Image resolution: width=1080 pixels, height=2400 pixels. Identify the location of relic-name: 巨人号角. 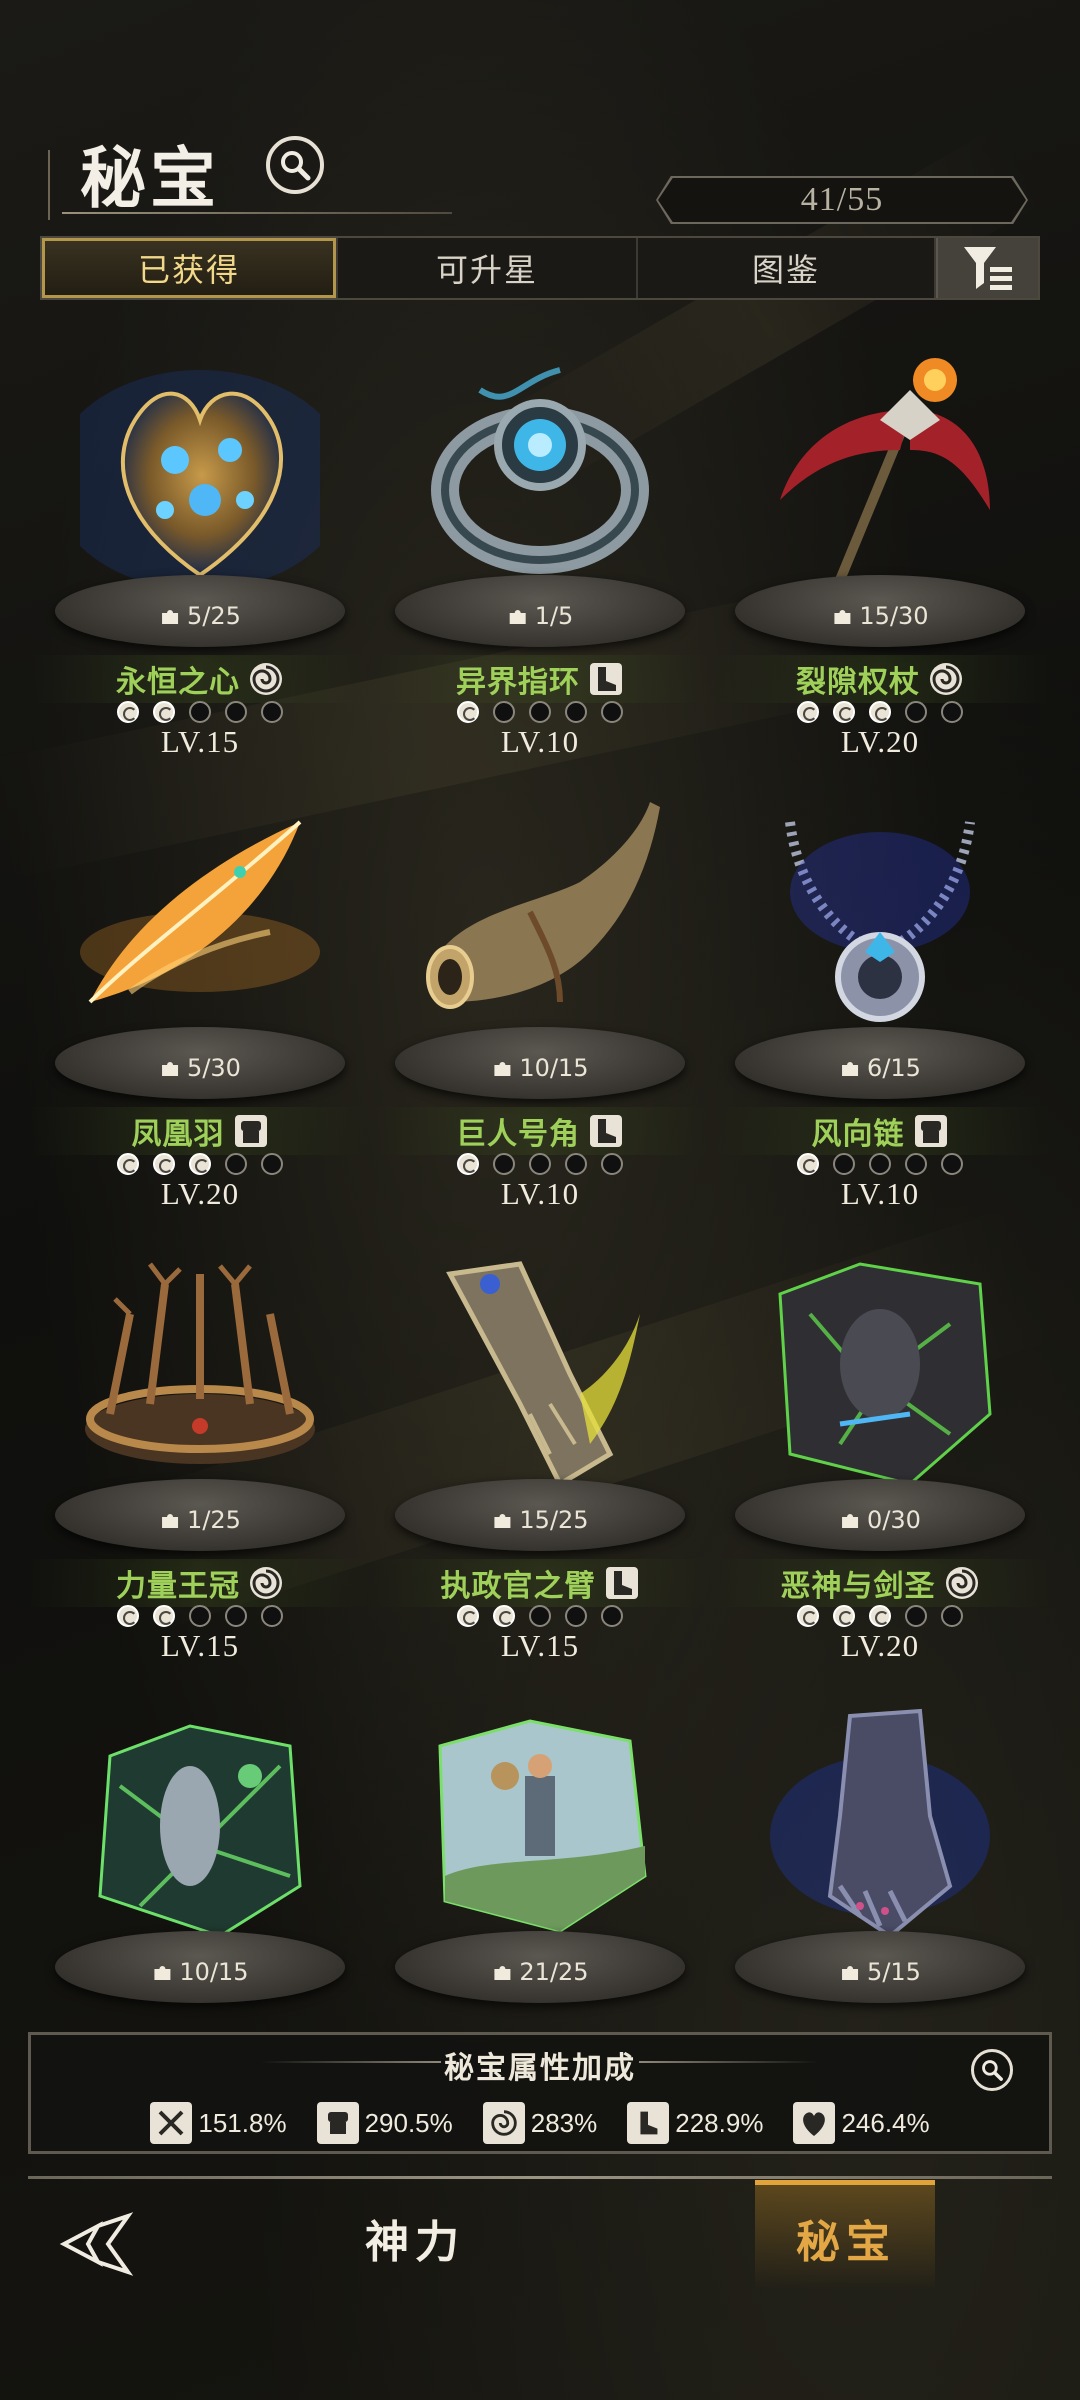
(518, 1134).